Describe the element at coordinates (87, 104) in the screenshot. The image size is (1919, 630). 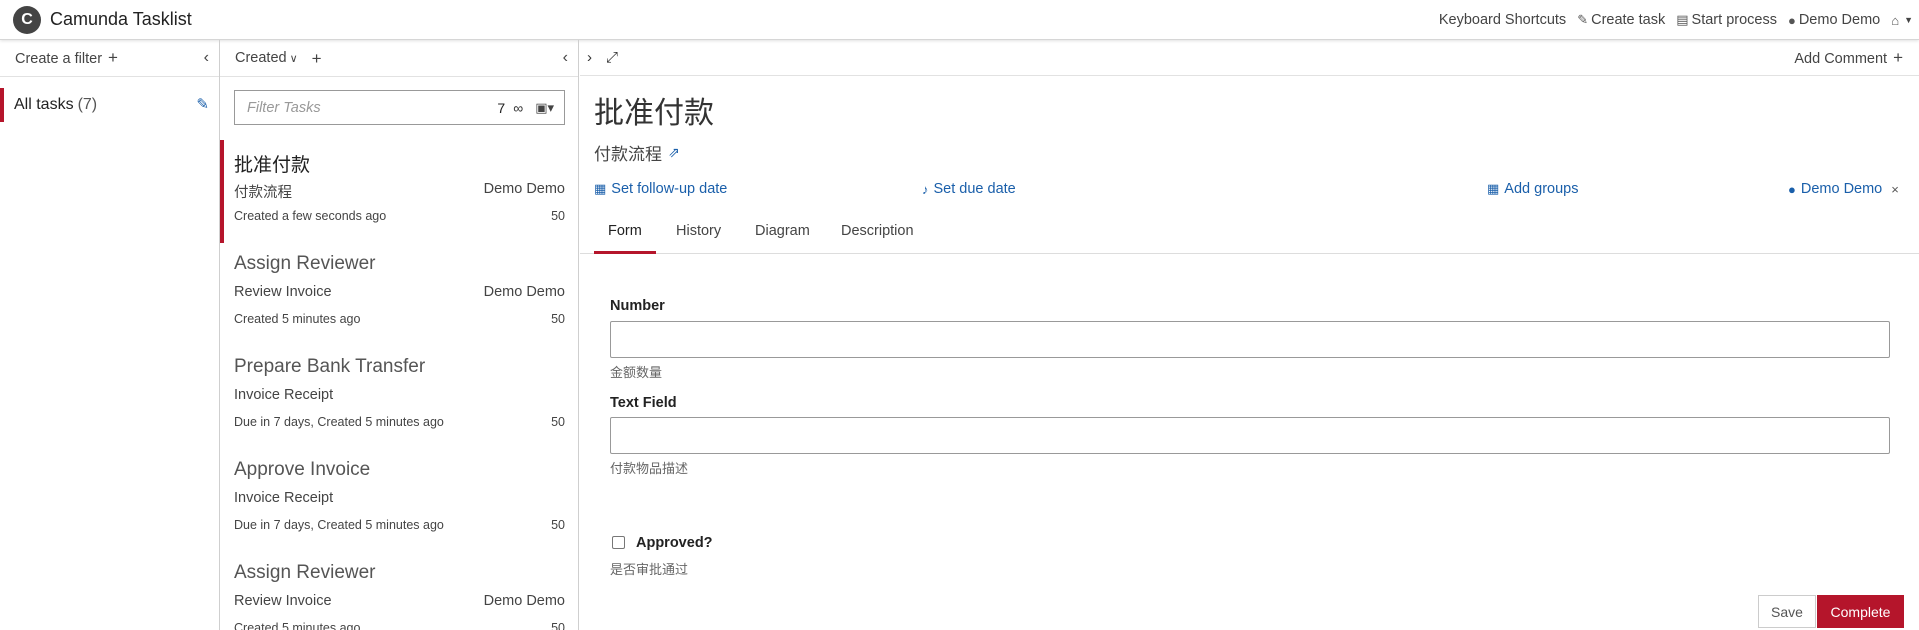
I see `filter-count: (7)` at that location.